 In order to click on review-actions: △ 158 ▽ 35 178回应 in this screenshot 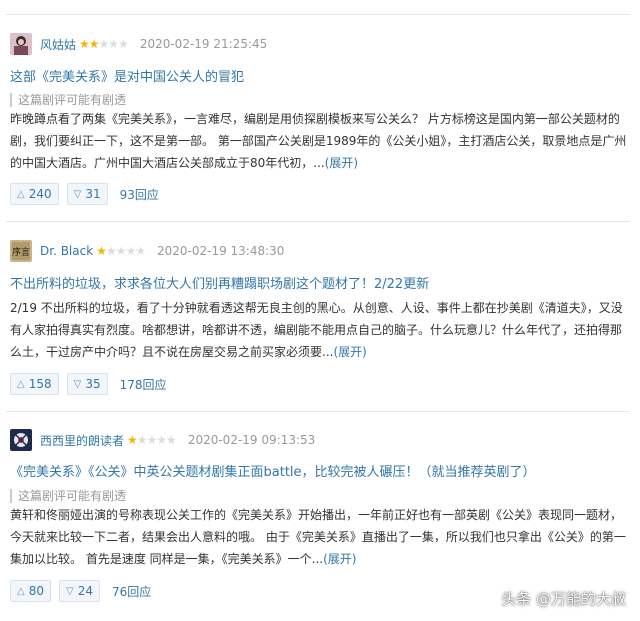, I will do `click(88, 384)`.